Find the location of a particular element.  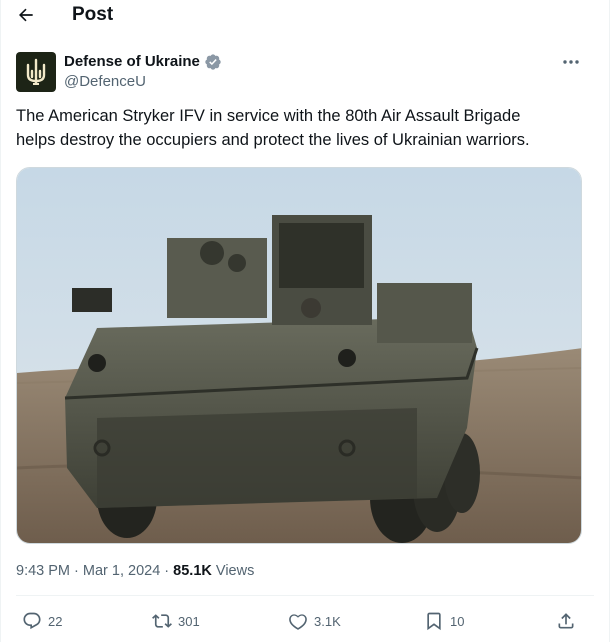

reply-count: 22 is located at coordinates (55, 621).